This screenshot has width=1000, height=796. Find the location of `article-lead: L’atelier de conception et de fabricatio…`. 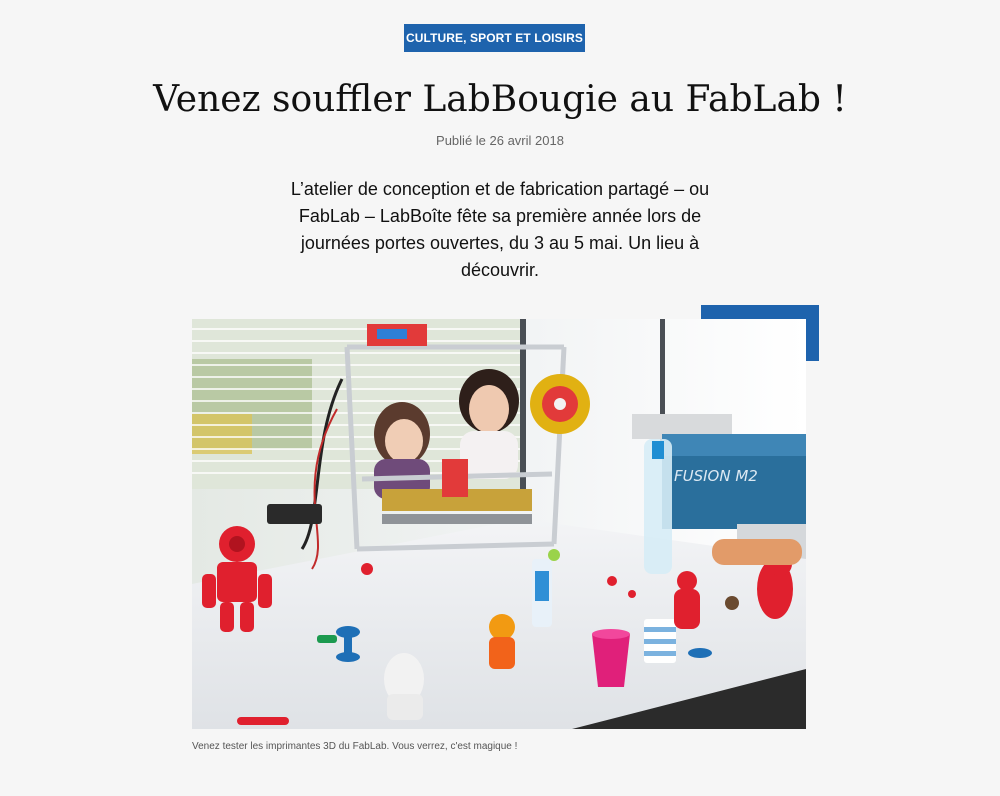

article-lead: L’atelier de conception et de fabricatio… is located at coordinates (500, 229).